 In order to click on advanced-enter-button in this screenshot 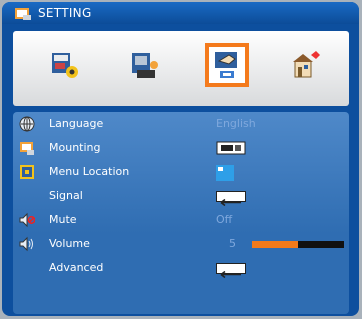, I will do `click(231, 271)`.